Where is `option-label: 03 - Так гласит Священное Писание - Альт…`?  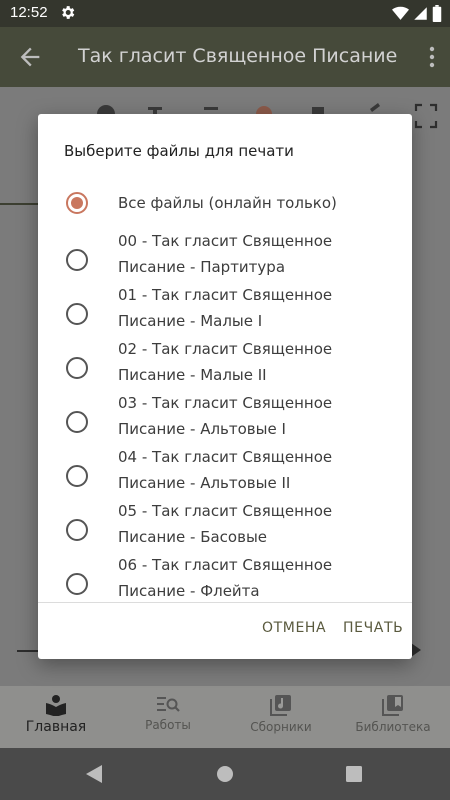
option-label: 03 - Так гласит Священное Писание - Альт… is located at coordinates (225, 416).